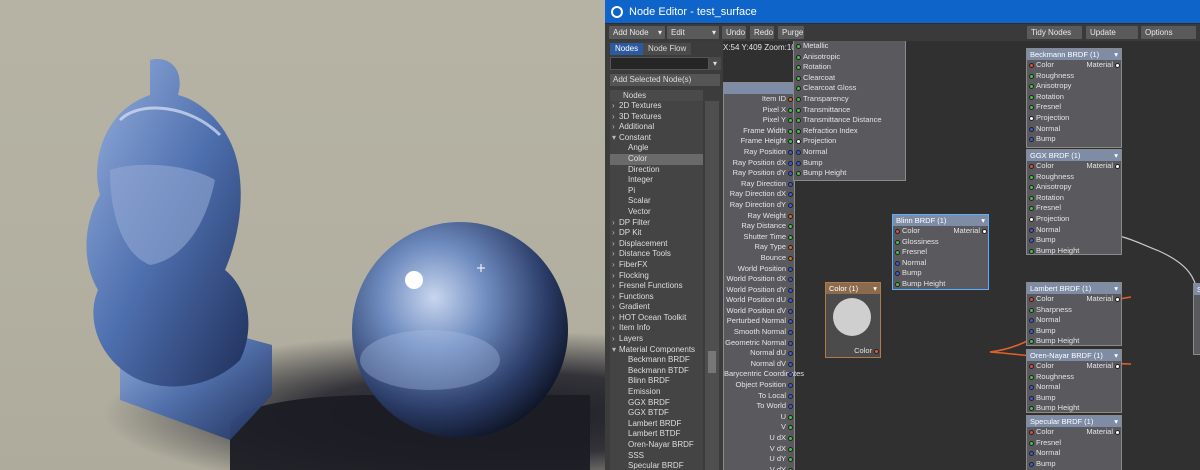 This screenshot has width=1200, height=470. I want to click on blinn-node-header: Blinn BRDF (1) ▾, so click(940, 220).